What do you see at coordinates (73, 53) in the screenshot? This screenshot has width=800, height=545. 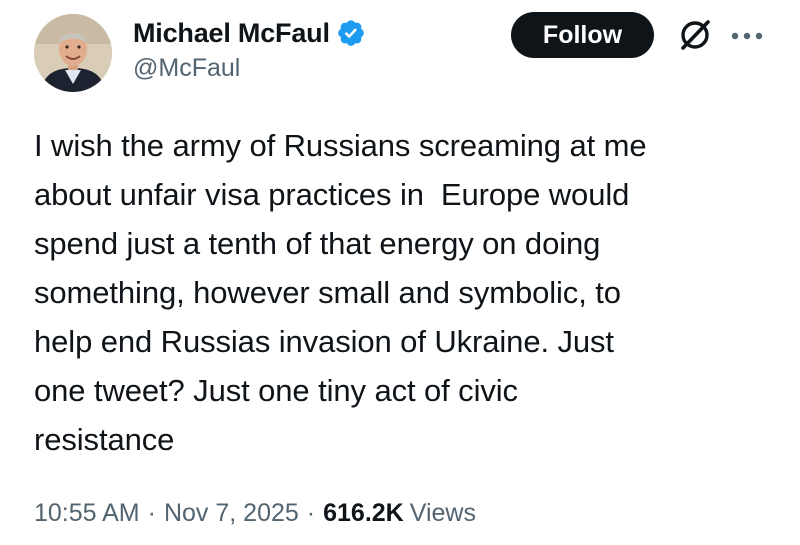 I see `avatar` at bounding box center [73, 53].